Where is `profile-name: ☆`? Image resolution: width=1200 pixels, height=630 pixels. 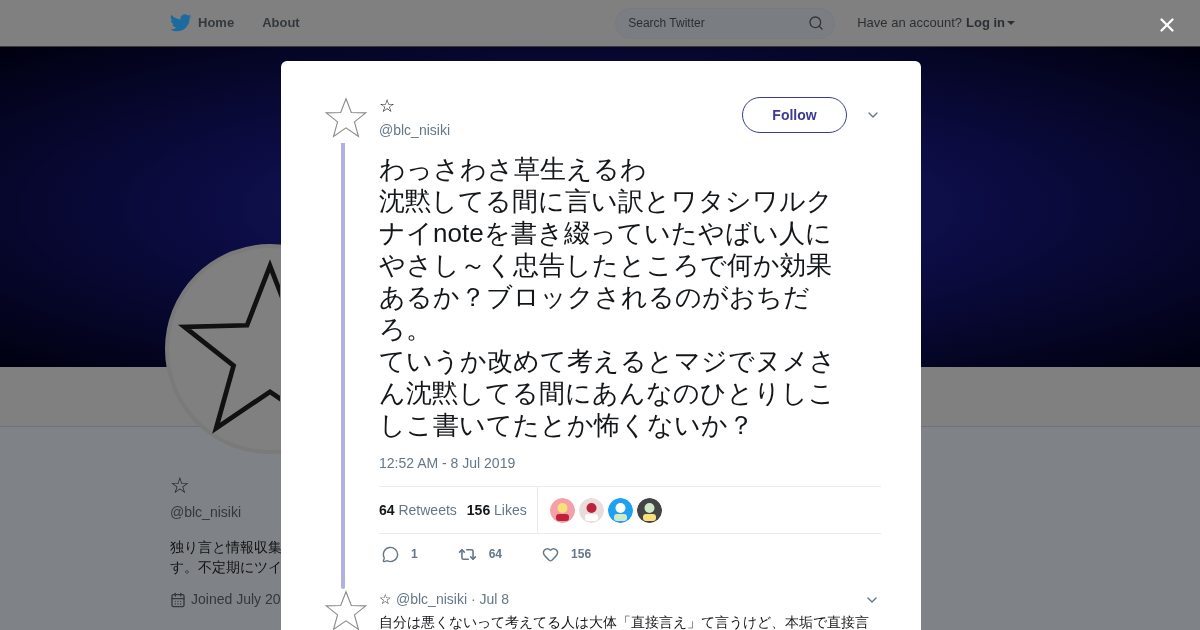
profile-name: ☆ is located at coordinates (180, 486).